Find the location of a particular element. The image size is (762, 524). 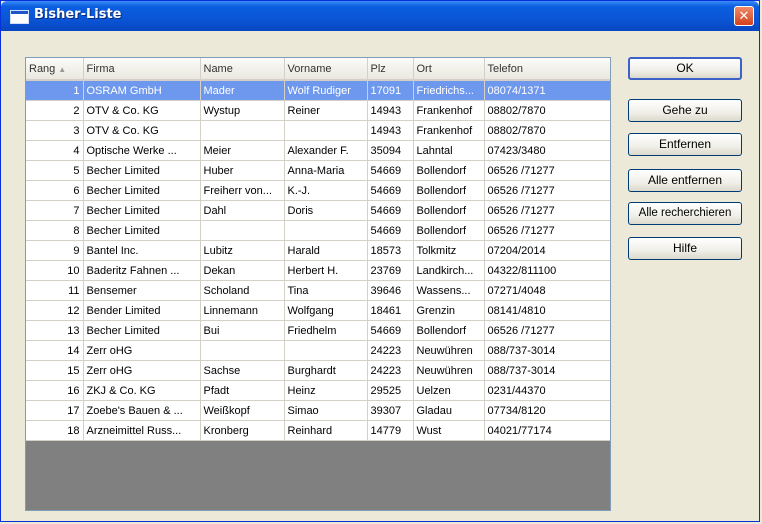

cell-plz: 24223 is located at coordinates (390, 350).